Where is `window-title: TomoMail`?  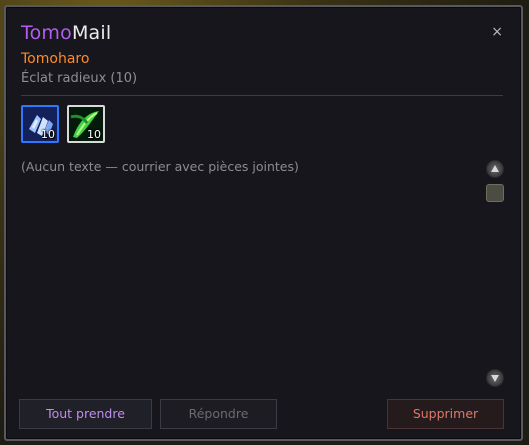 window-title: TomoMail is located at coordinates (66, 33).